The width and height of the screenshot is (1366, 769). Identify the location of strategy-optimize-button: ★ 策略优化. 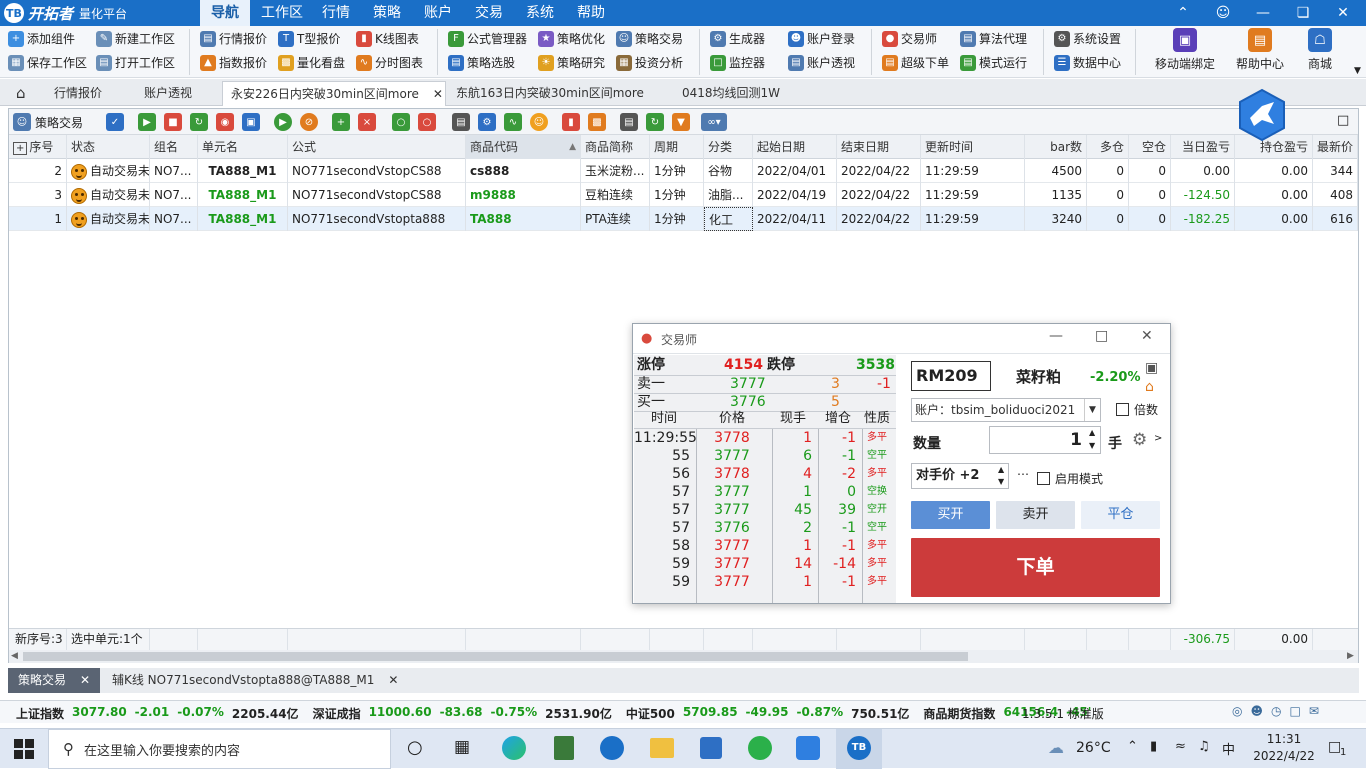
(571, 39).